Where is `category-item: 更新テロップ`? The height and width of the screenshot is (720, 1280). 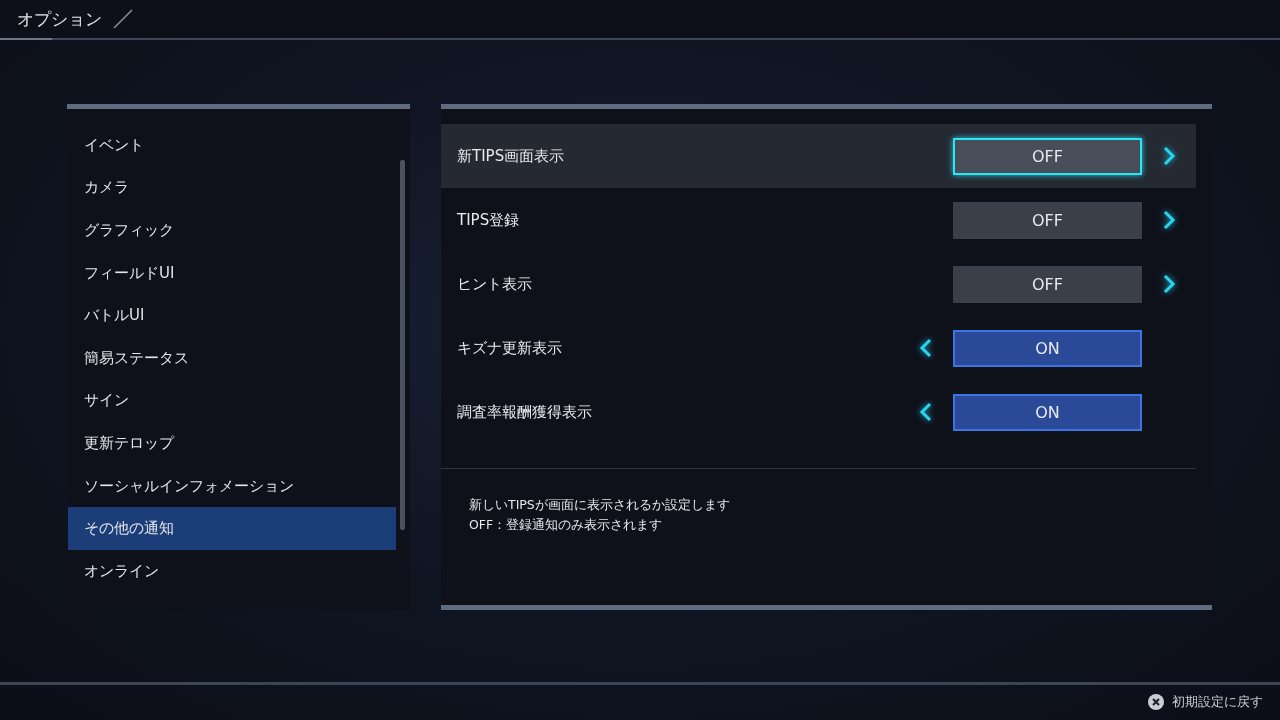
category-item: 更新テロップ is located at coordinates (232, 443).